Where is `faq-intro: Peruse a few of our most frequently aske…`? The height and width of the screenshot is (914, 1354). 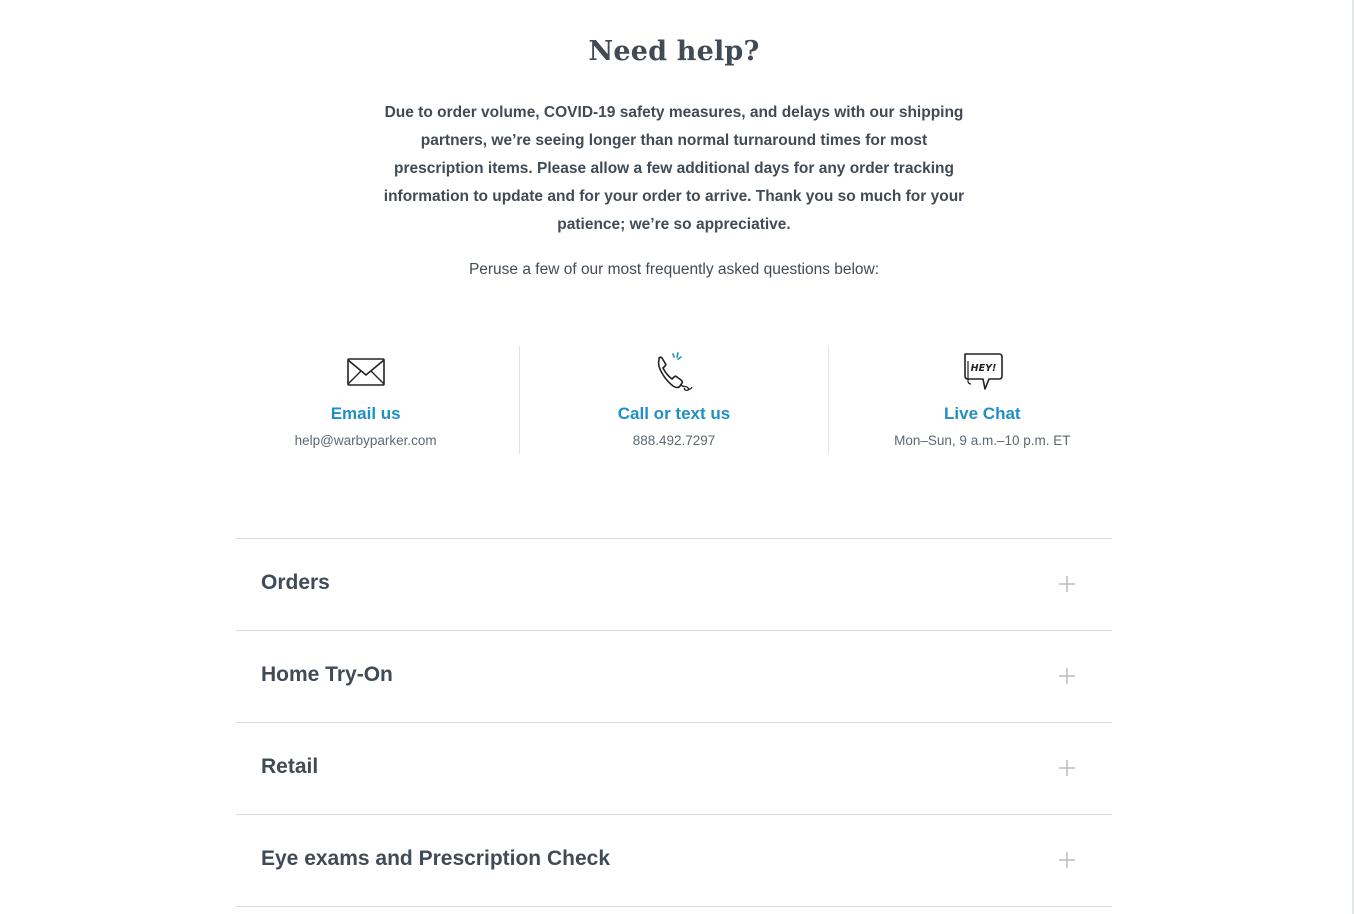 faq-intro: Peruse a few of our most frequently aske… is located at coordinates (674, 269).